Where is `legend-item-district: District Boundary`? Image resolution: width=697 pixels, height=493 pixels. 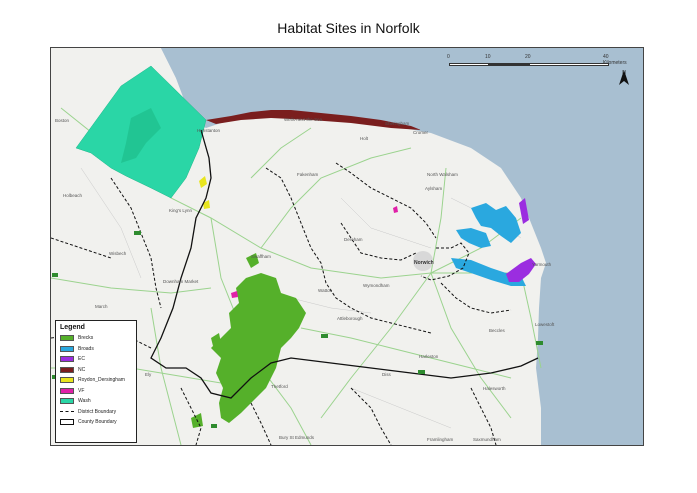 legend-item-district: District Boundary is located at coordinates (96, 412).